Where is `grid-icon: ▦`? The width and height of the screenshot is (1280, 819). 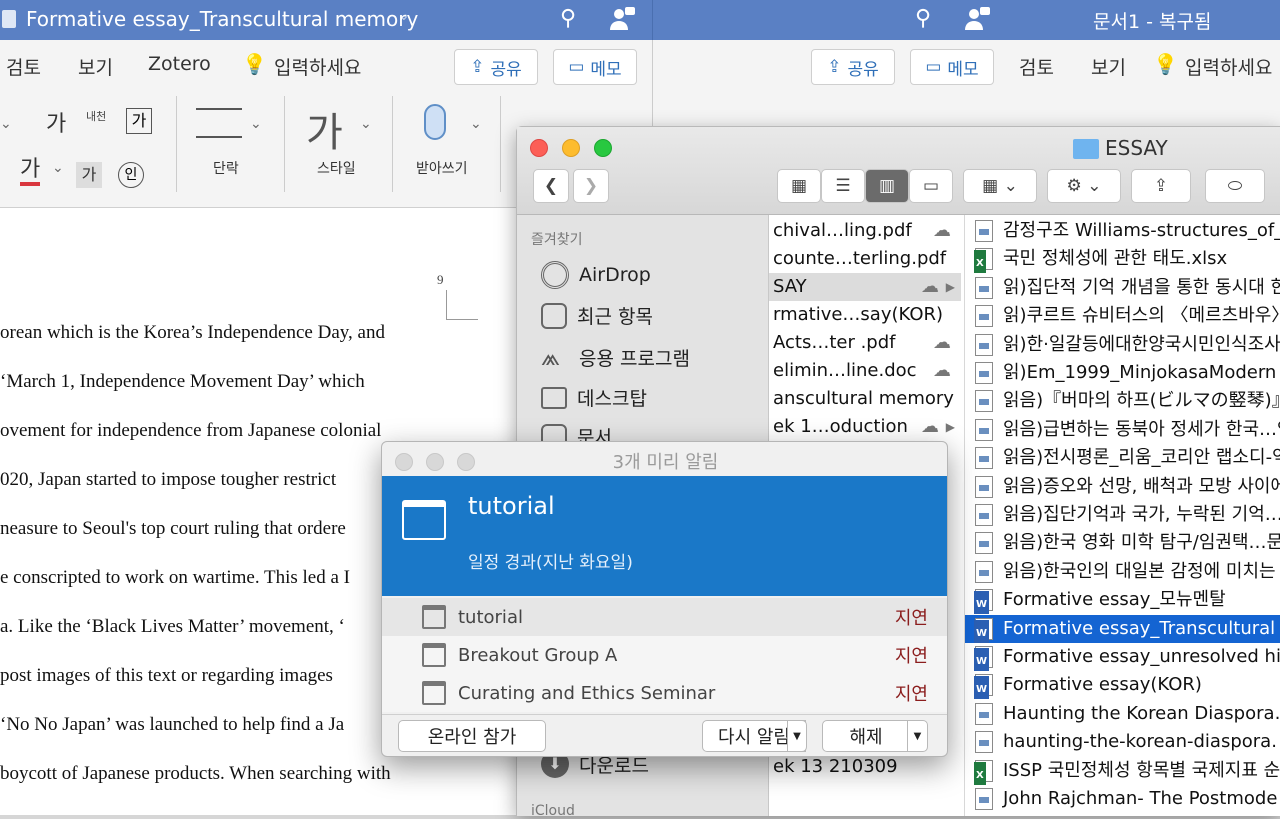
grid-icon: ▦ is located at coordinates (799, 186).